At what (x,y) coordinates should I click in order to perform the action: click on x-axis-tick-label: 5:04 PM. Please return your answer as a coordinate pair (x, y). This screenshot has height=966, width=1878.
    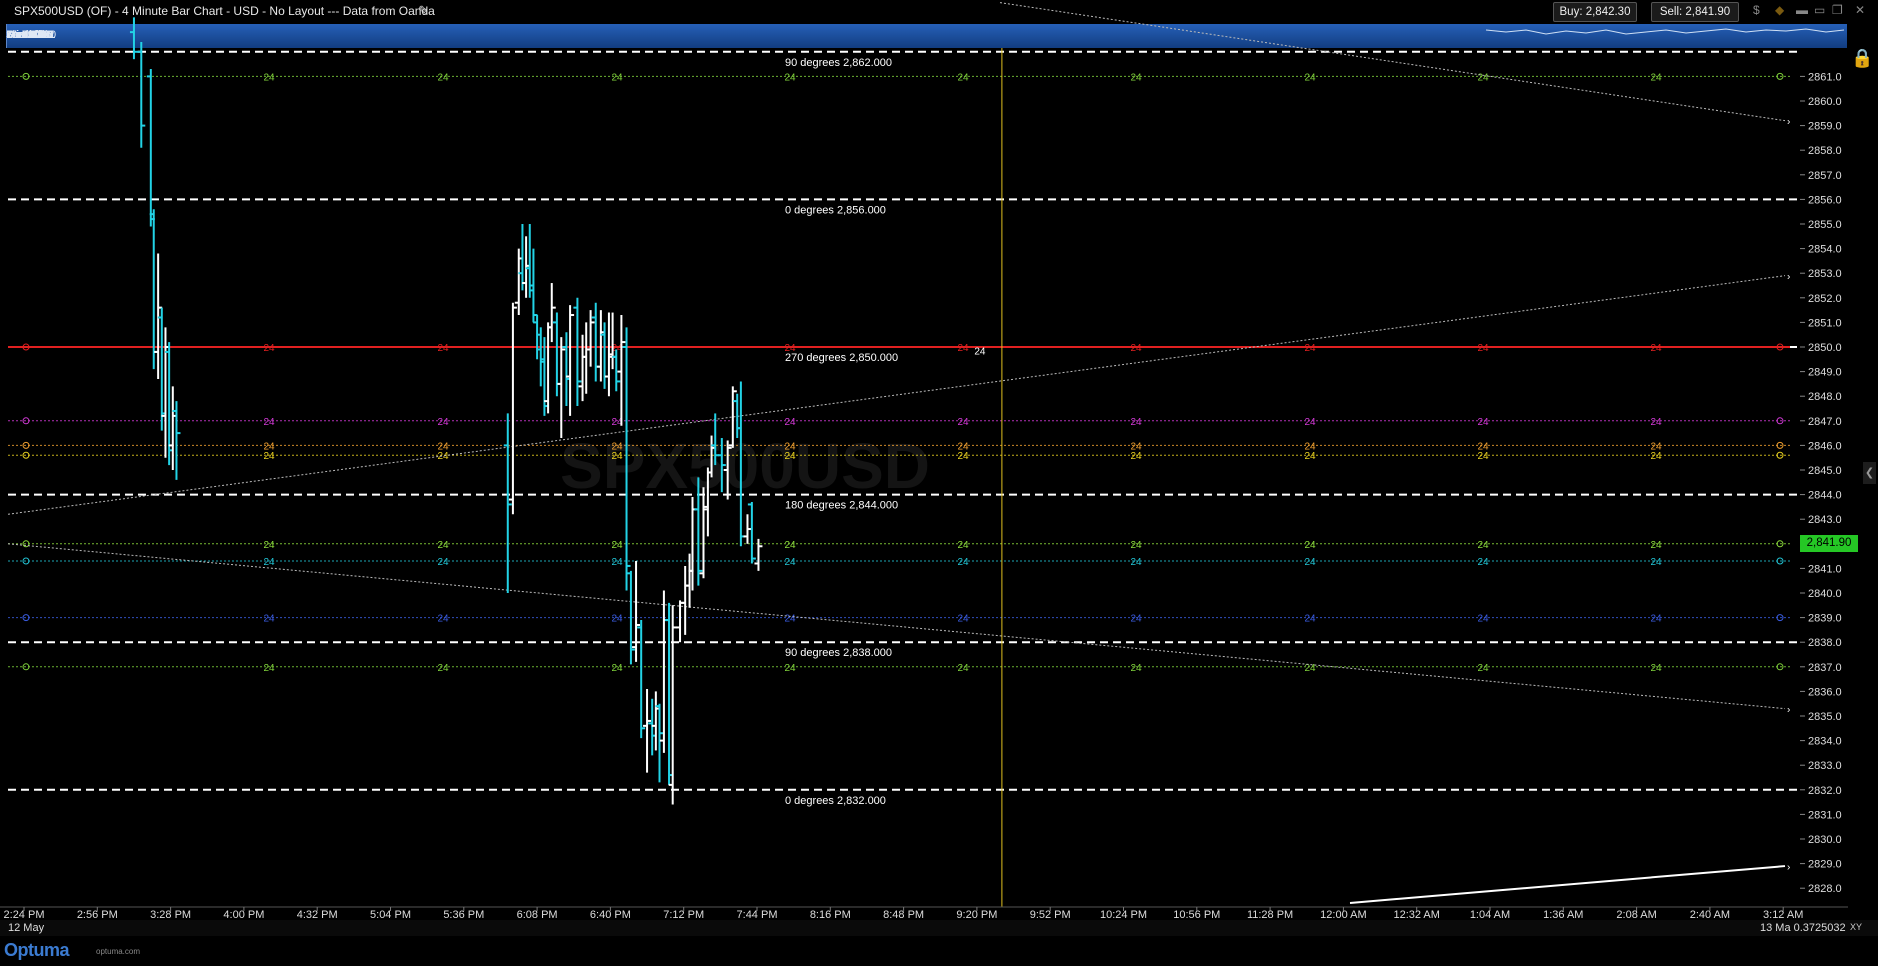
    Looking at the image, I should click on (390, 914).